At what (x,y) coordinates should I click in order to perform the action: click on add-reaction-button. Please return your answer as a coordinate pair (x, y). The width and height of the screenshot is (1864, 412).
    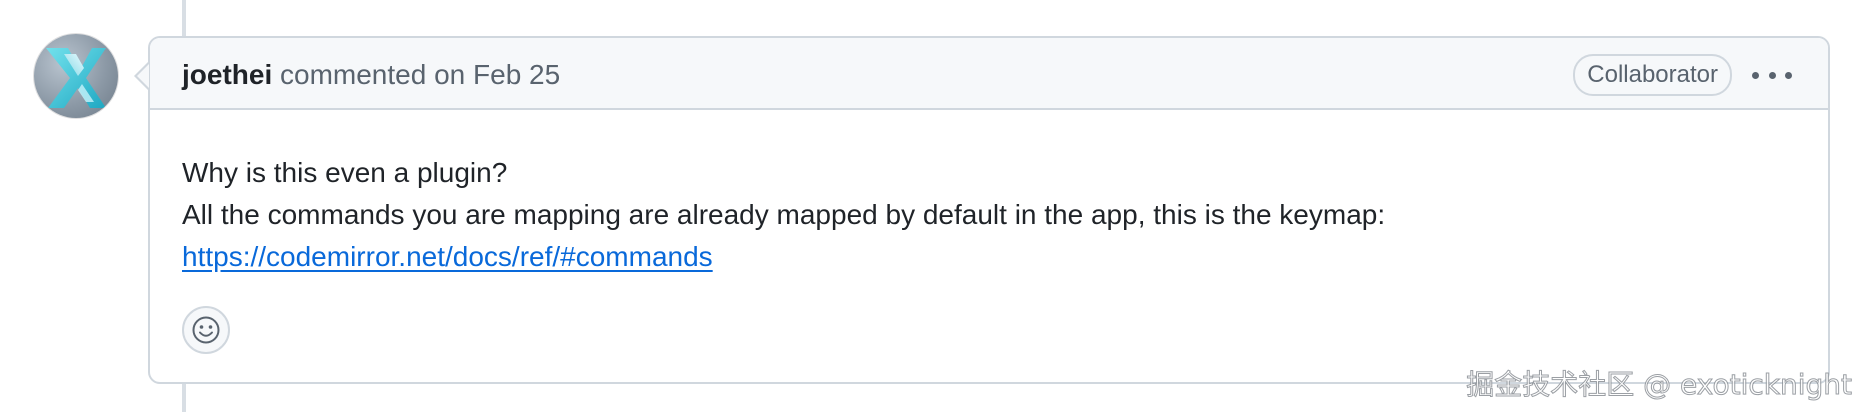
    Looking at the image, I should click on (206, 330).